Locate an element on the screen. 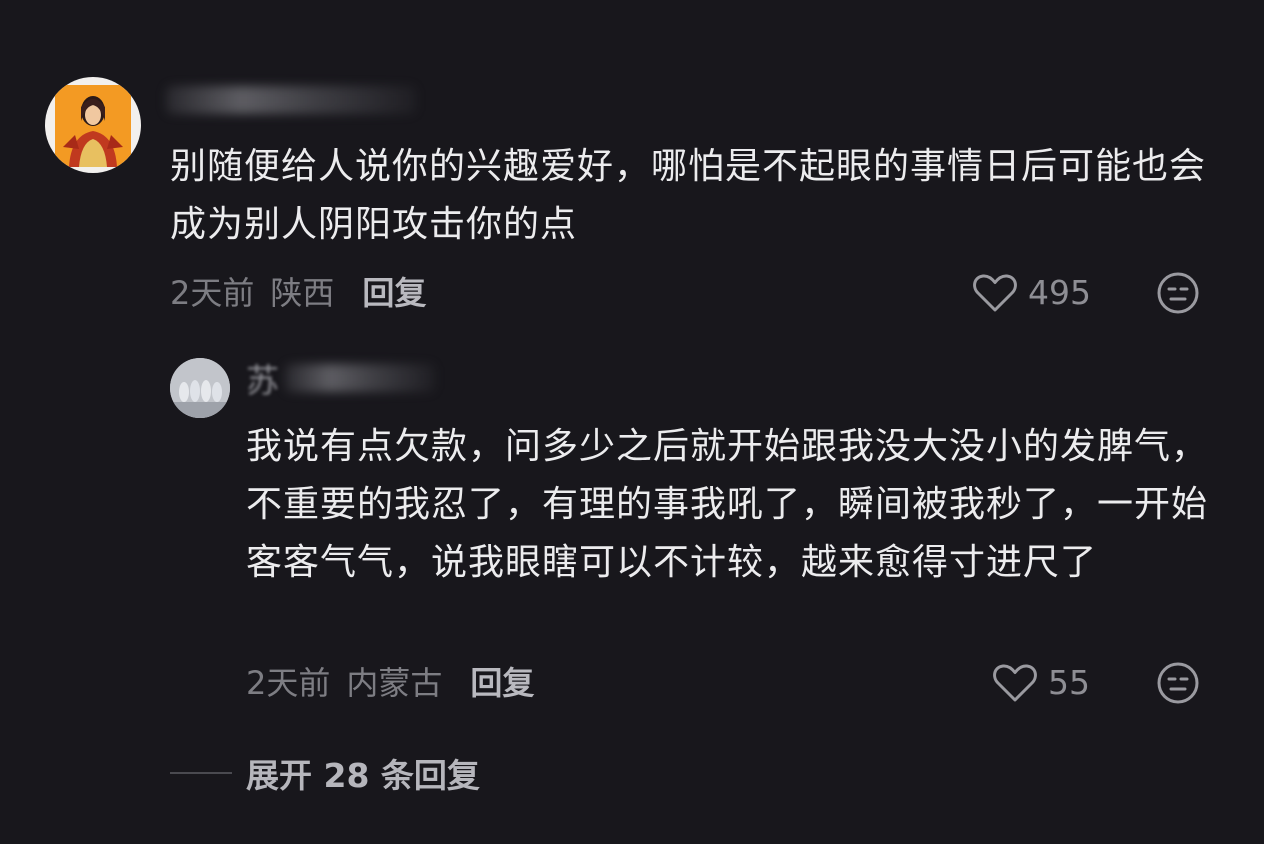 This screenshot has height=844, width=1264. reply-username-char: 苏 is located at coordinates (262, 380).